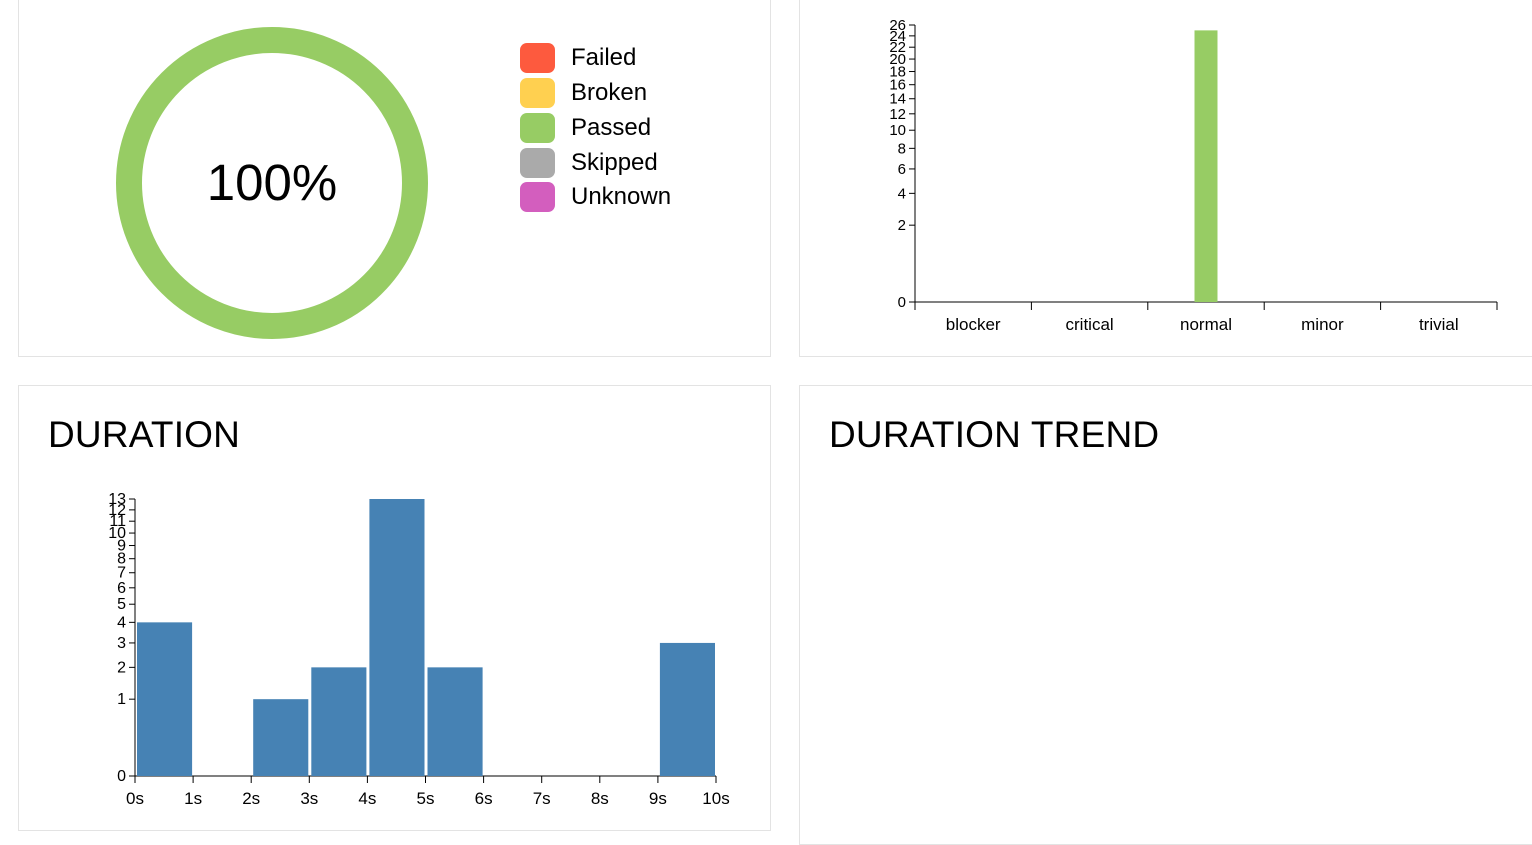  I want to click on severity-x-tick-label: normal, so click(1206, 324).